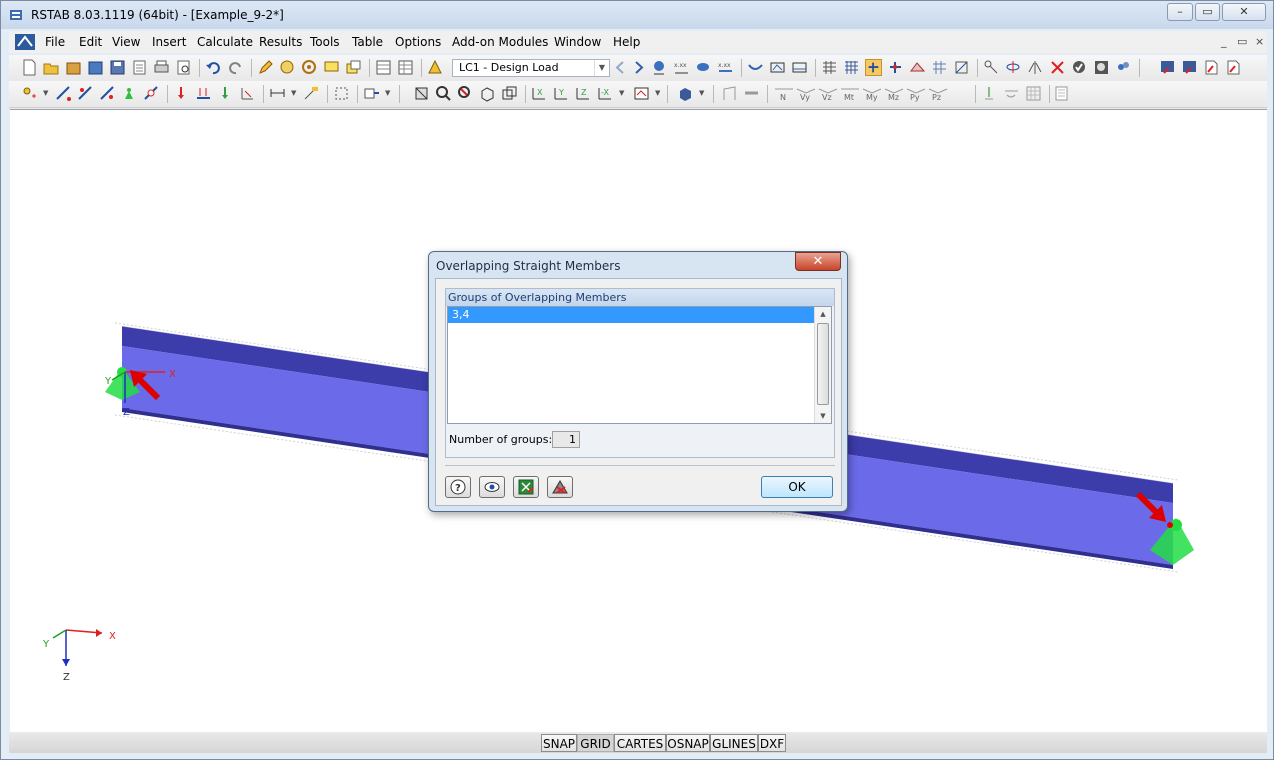  Describe the element at coordinates (639, 365) in the screenshot. I see `groups-listbox: 3,4 ▲ ▼` at that location.